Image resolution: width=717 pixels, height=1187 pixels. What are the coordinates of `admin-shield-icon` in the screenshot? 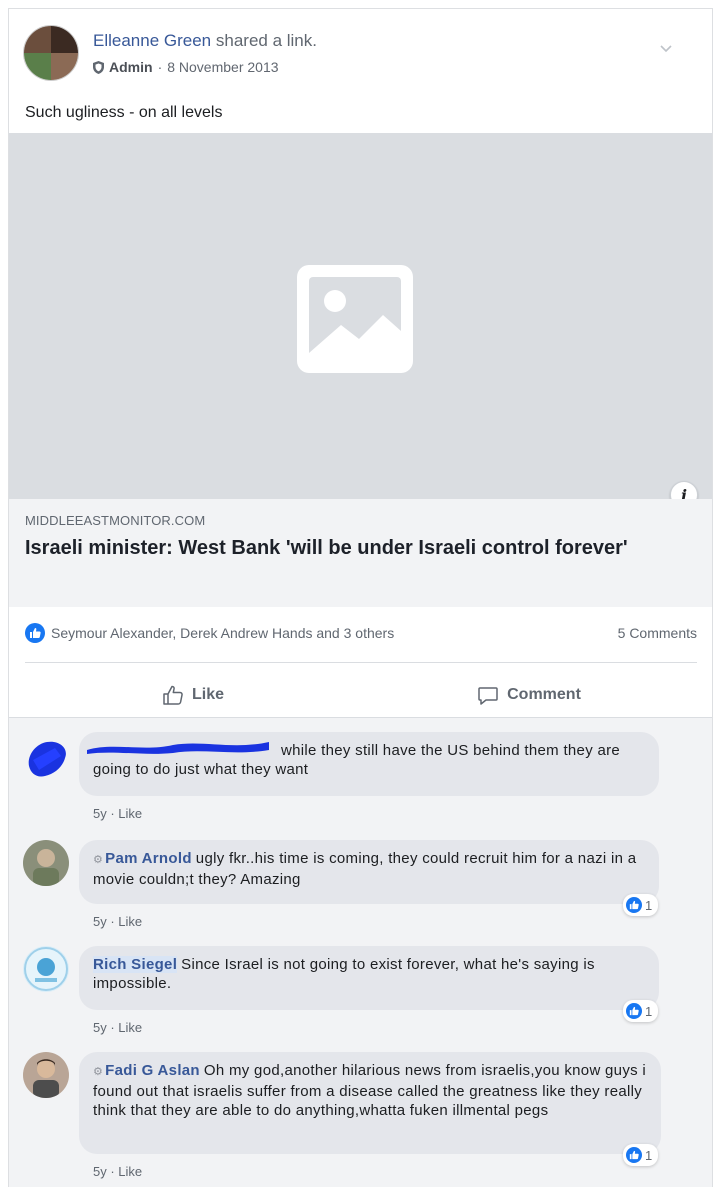 It's located at (98, 67).